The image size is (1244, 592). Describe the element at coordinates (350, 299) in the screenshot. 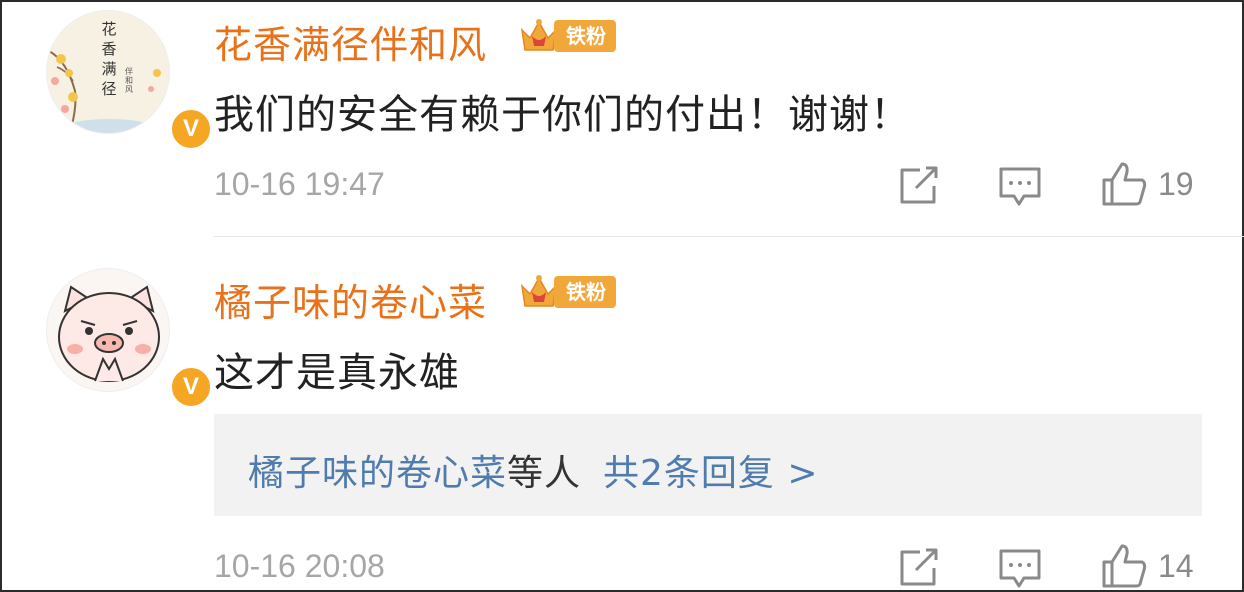

I see `username: 橘子味的卷心菜` at that location.